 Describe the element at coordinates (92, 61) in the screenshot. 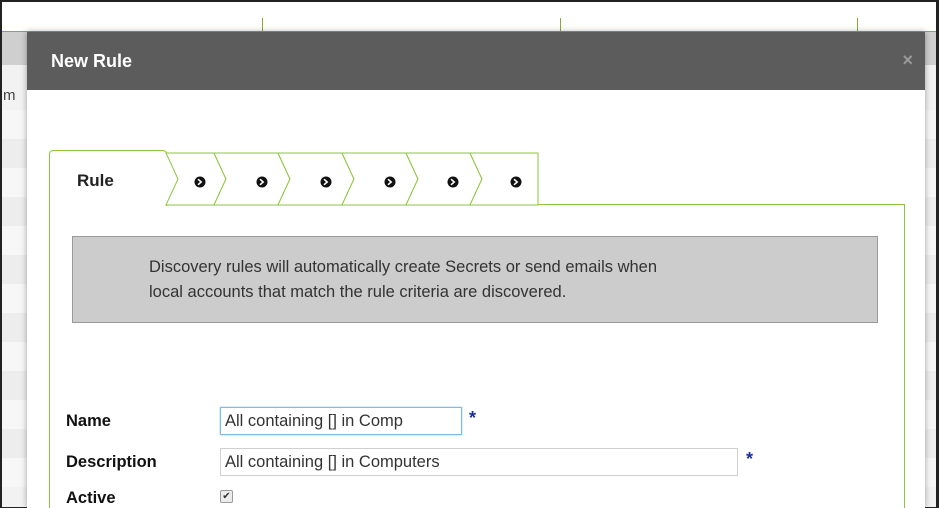

I see `dialog-title: New Rule` at that location.